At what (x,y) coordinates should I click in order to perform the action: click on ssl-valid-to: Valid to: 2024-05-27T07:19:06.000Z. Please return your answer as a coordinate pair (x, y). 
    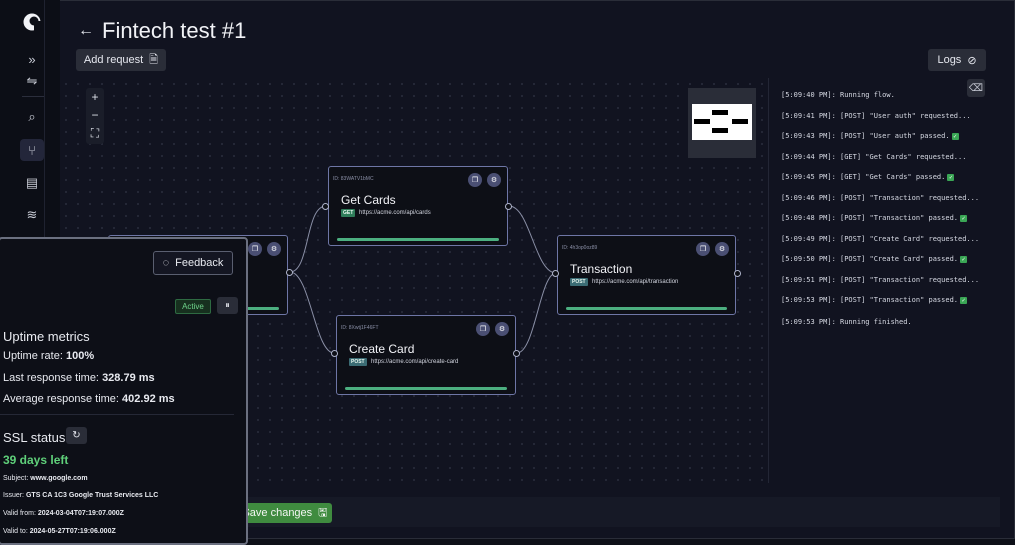
    Looking at the image, I should click on (59, 531).